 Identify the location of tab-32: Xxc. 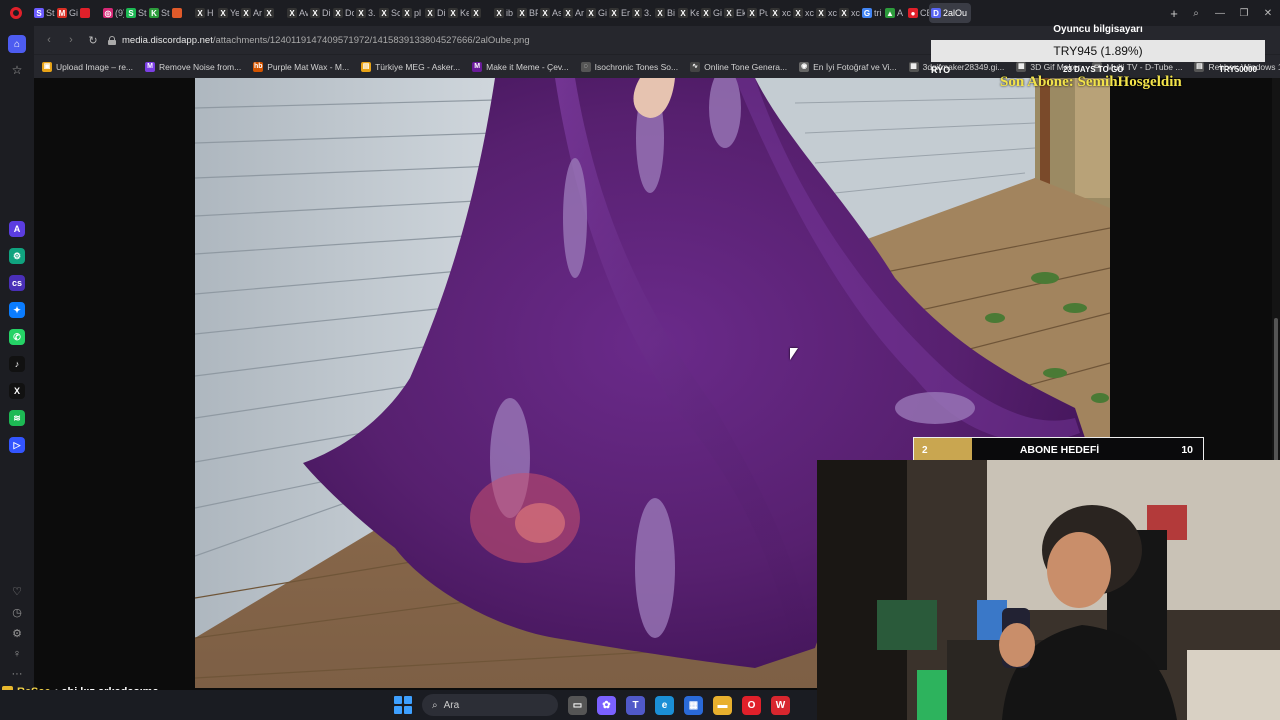
(779, 13).